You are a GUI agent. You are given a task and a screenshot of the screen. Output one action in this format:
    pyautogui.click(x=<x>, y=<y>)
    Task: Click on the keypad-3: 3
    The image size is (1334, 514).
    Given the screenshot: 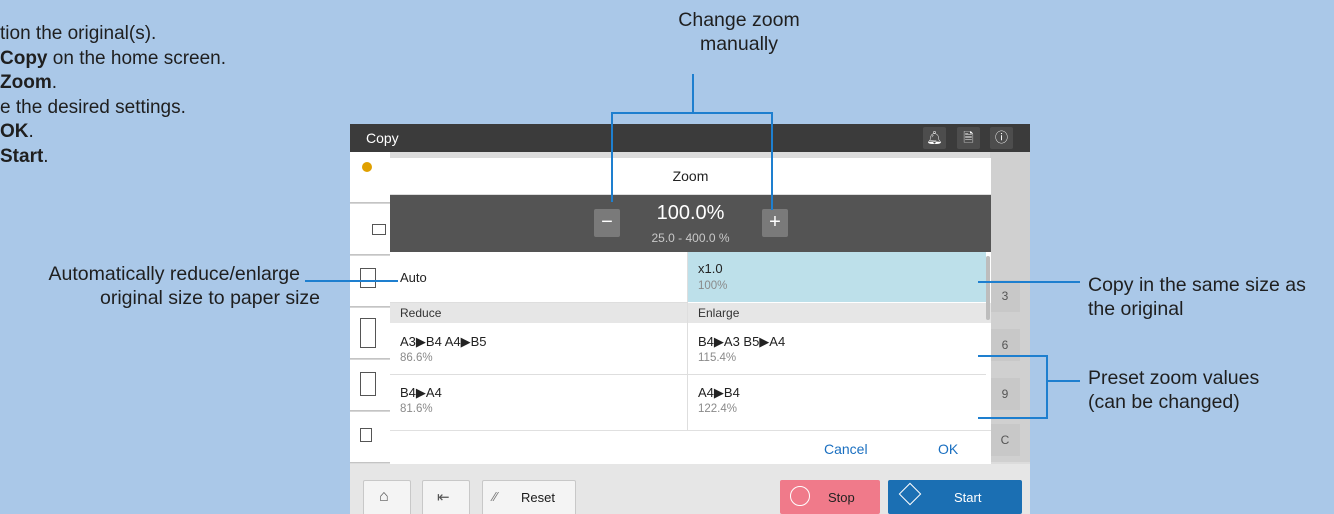 What is the action you would take?
    pyautogui.click(x=1005, y=296)
    